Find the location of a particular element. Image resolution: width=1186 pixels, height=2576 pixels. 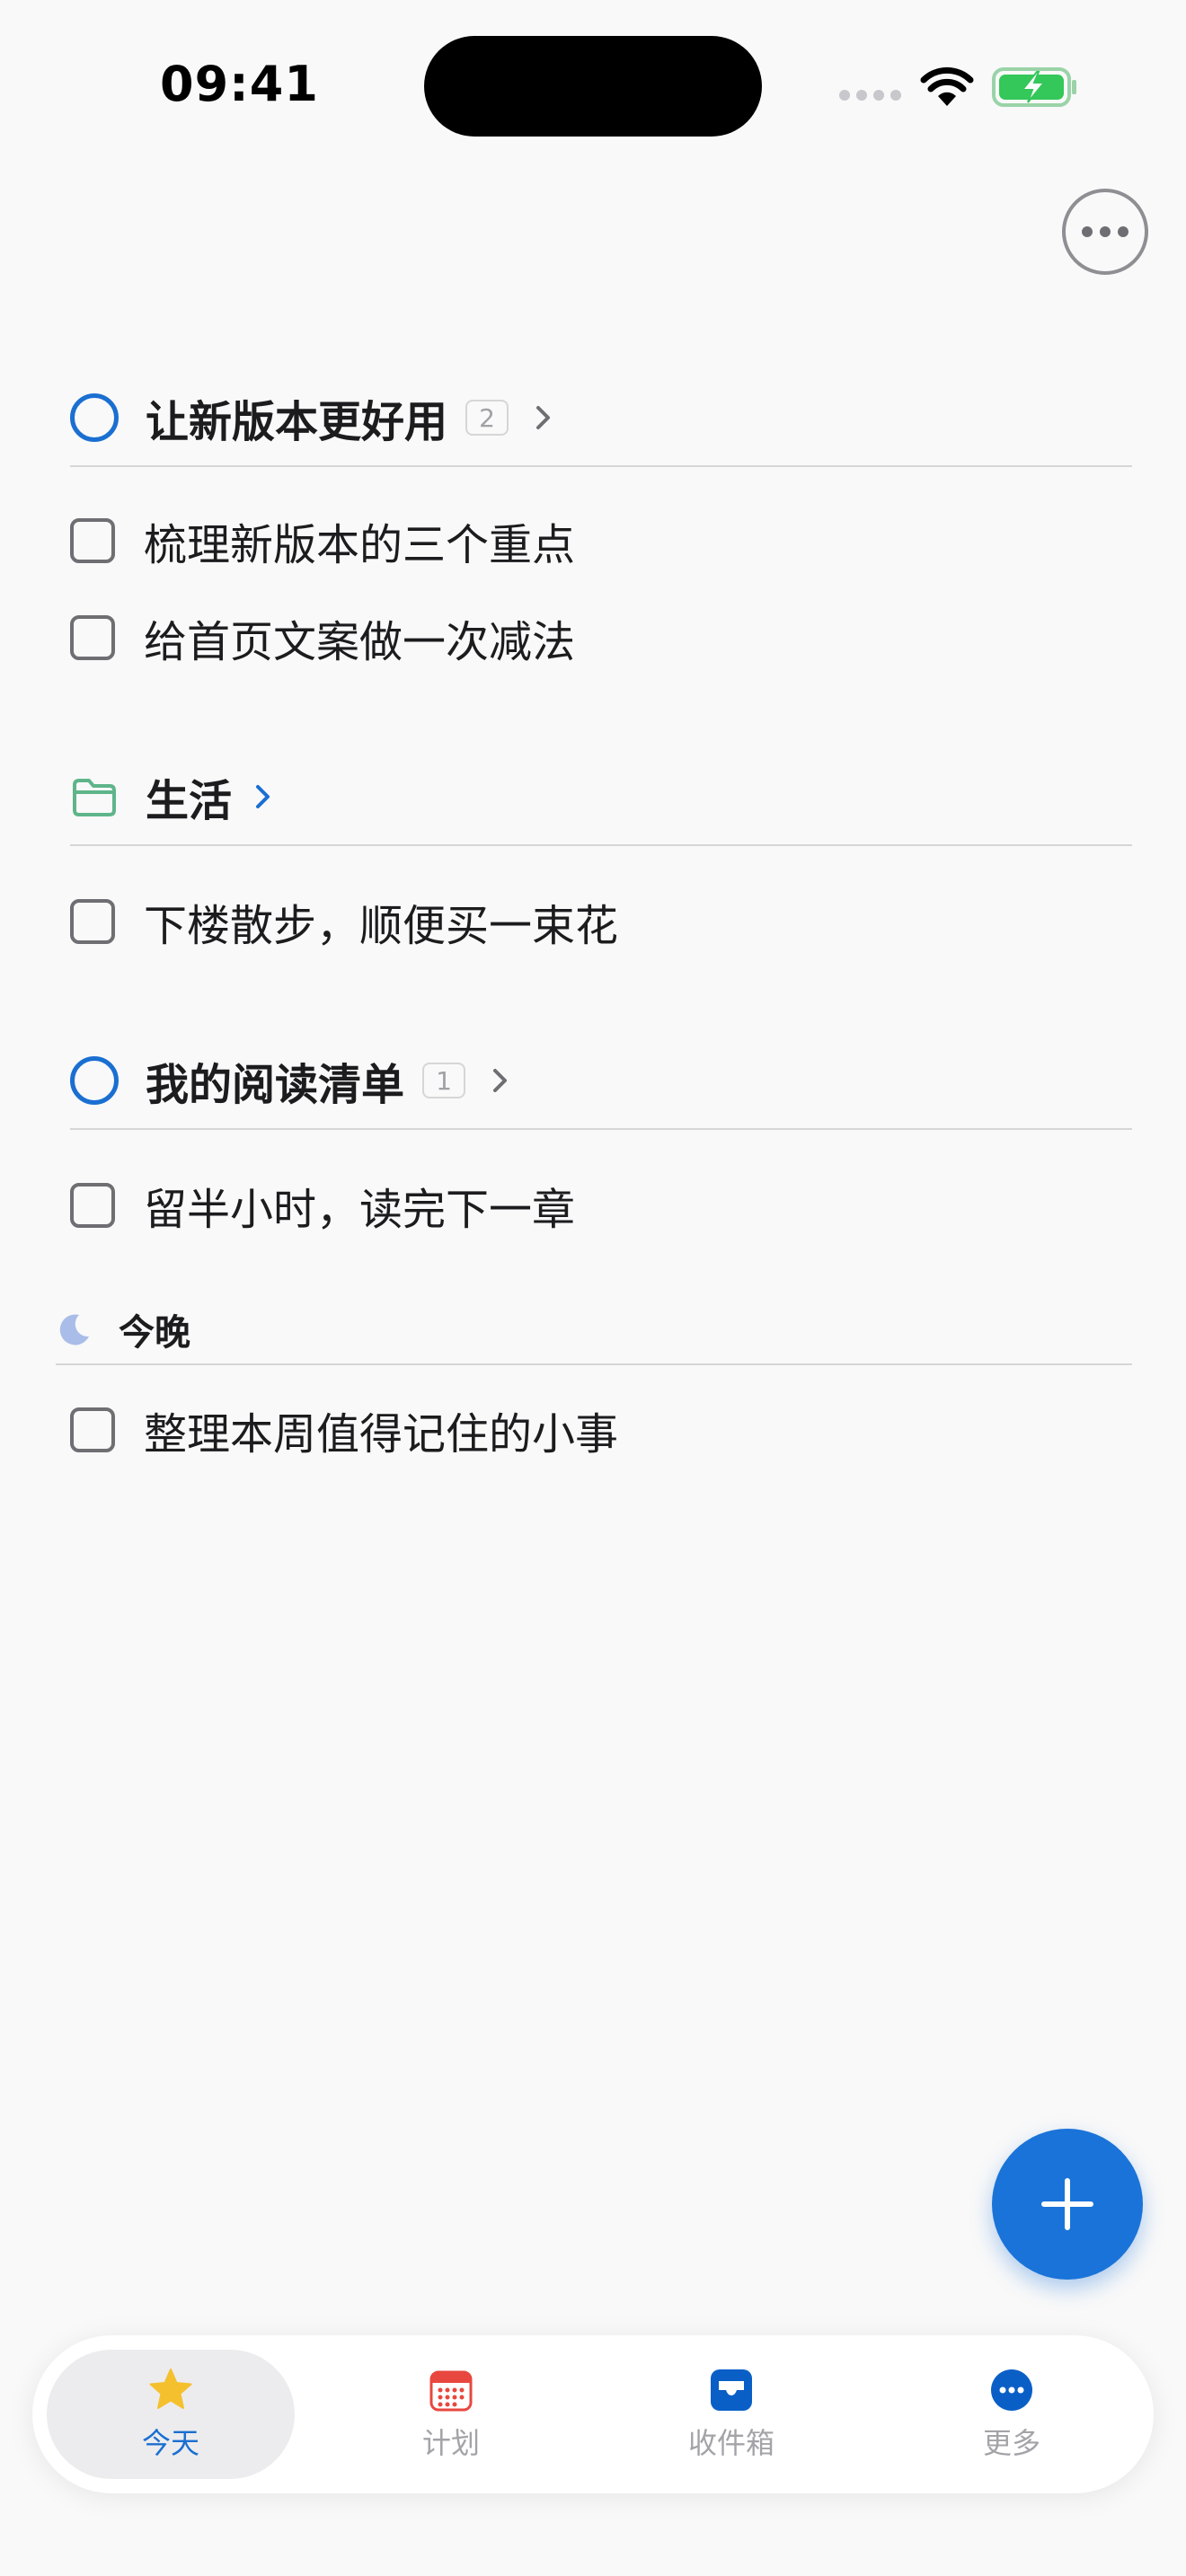

moon-icon is located at coordinates (74, 1329).